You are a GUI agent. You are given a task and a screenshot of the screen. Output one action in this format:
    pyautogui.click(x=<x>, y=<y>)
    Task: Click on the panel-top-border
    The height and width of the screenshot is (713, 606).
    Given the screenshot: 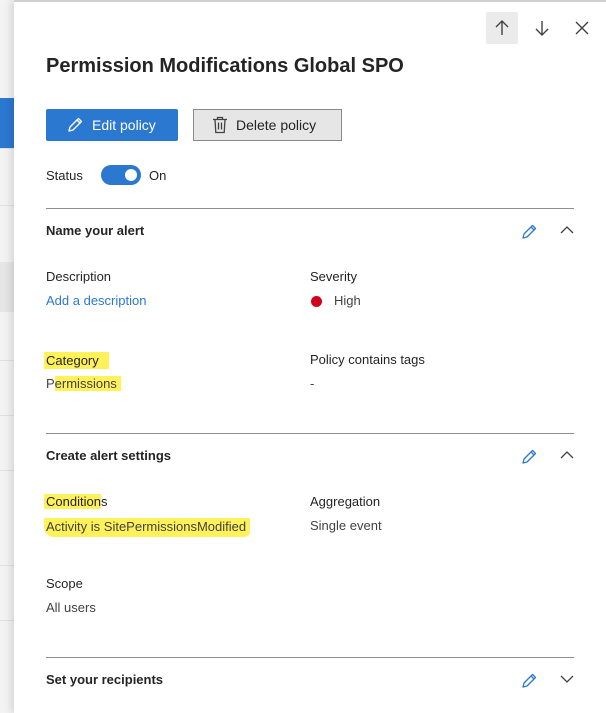 What is the action you would take?
    pyautogui.click(x=310, y=1)
    